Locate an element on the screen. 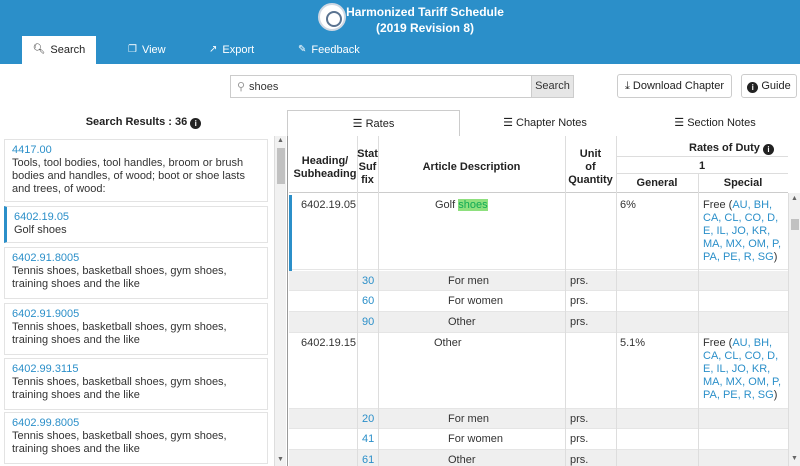 The height and width of the screenshot is (466, 800). tab-section-notes: ☰ Section Notes is located at coordinates (715, 123).